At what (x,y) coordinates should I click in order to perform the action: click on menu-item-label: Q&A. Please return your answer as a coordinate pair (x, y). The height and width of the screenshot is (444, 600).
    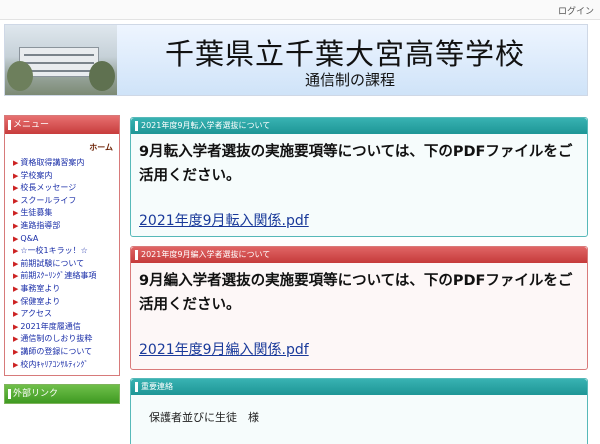
    Looking at the image, I should click on (29, 238).